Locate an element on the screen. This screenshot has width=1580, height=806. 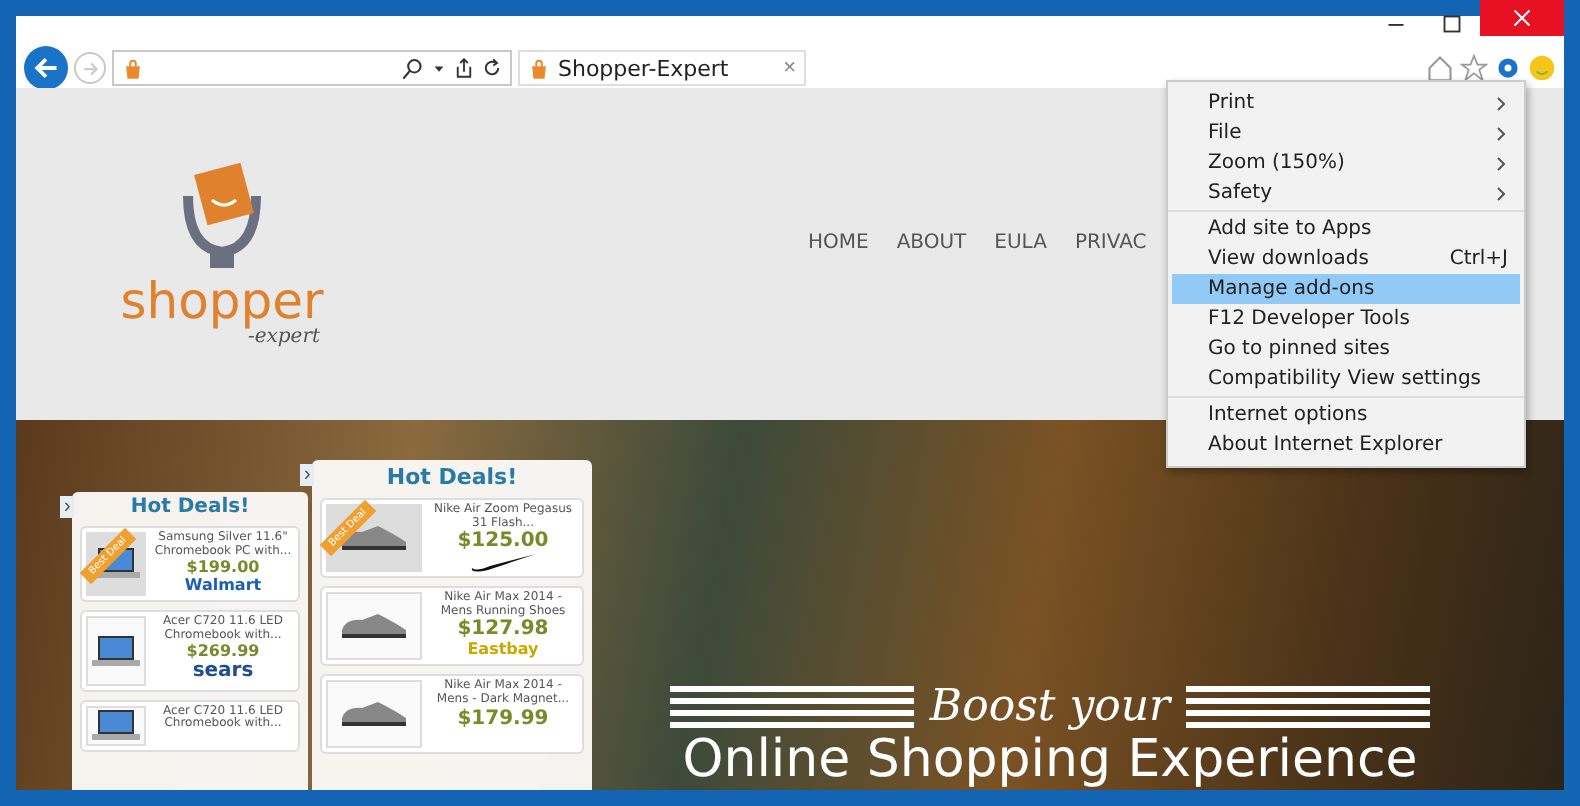
browser-tab: Shopper-Expert × is located at coordinates (662, 68).